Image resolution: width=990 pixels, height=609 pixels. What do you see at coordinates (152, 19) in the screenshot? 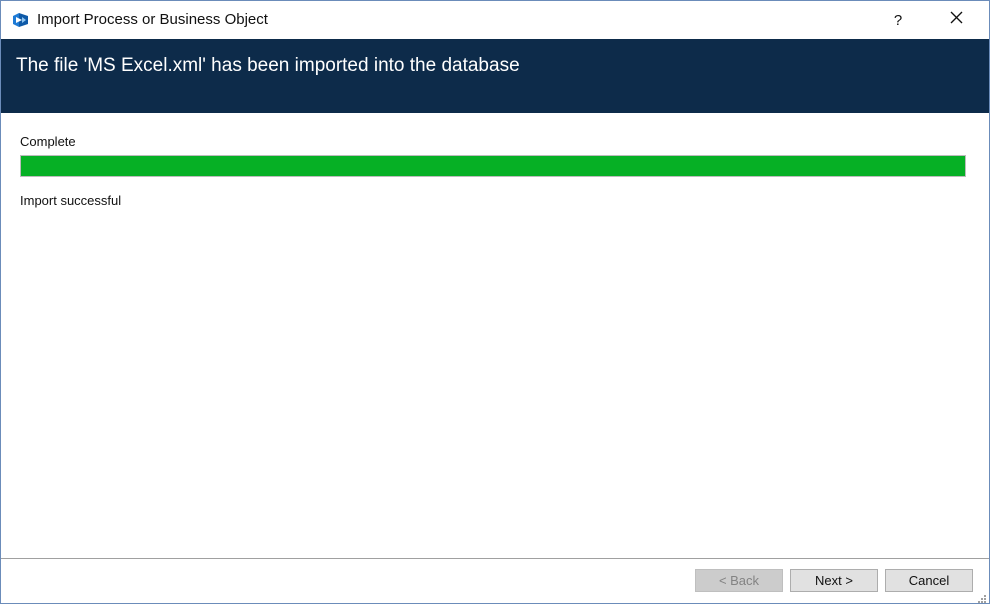
I see `window-title: Import Process or Business Object` at bounding box center [152, 19].